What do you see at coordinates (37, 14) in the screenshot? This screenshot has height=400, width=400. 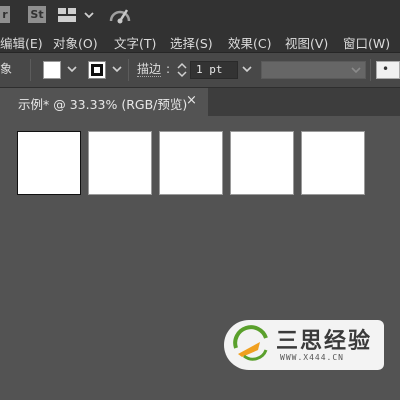 I see `adobe-stock-button: St` at bounding box center [37, 14].